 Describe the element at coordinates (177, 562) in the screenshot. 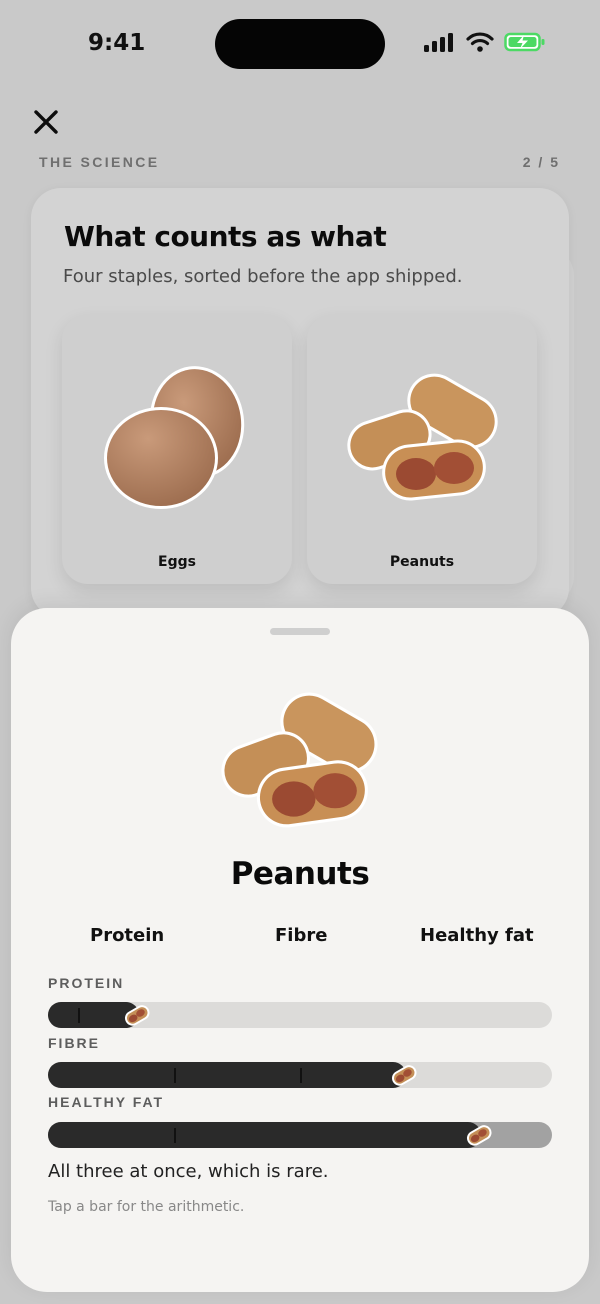

I see `tile-label-eggs: Eggs` at that location.